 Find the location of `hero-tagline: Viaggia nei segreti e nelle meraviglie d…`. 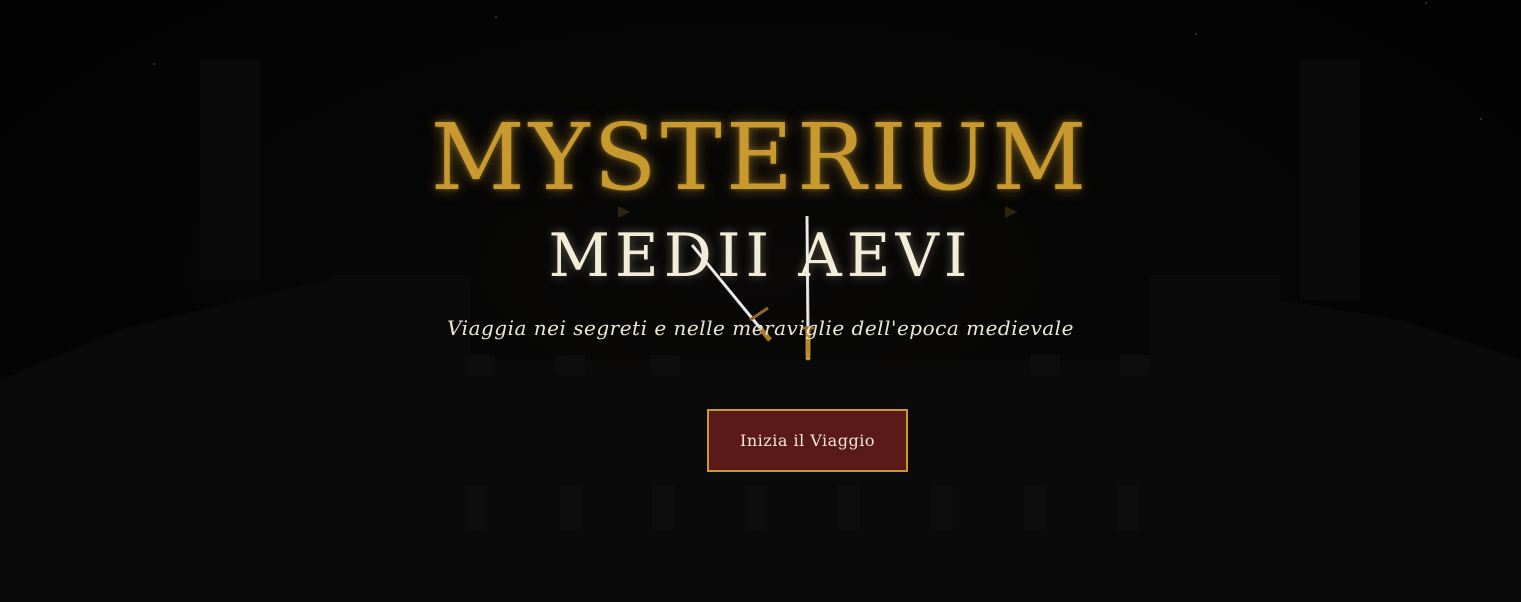

hero-tagline: Viaggia nei segreti e nelle meraviglie d… is located at coordinates (760, 328).